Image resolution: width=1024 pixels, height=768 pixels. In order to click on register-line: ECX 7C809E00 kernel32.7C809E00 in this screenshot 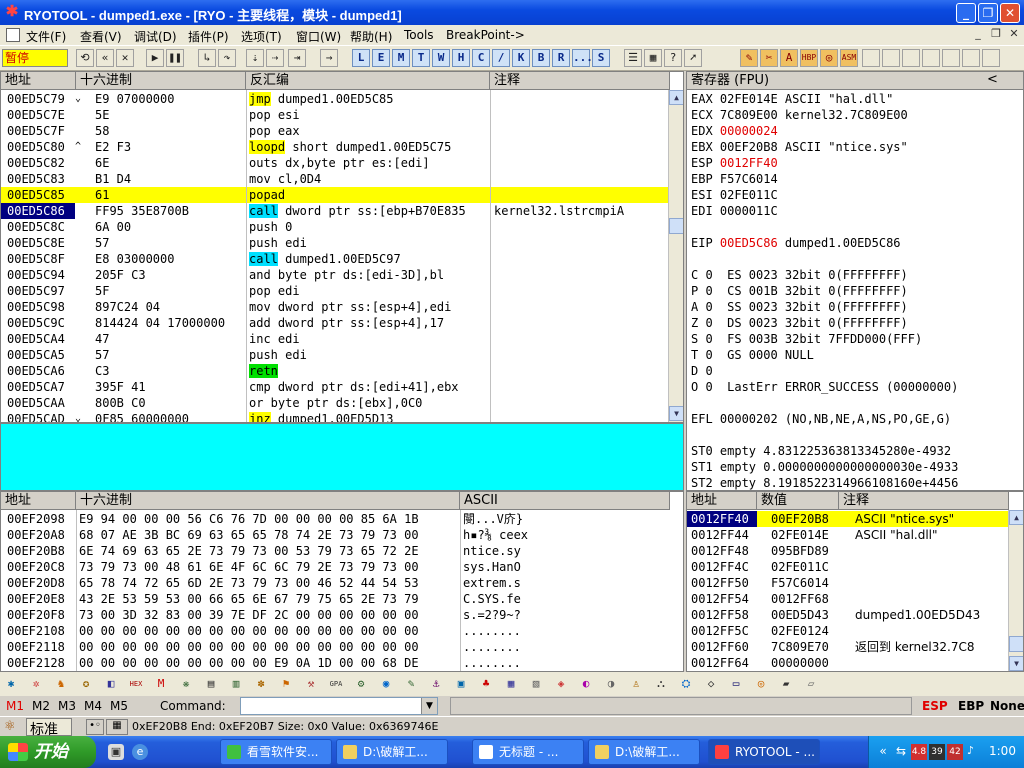, I will do `click(857, 115)`.